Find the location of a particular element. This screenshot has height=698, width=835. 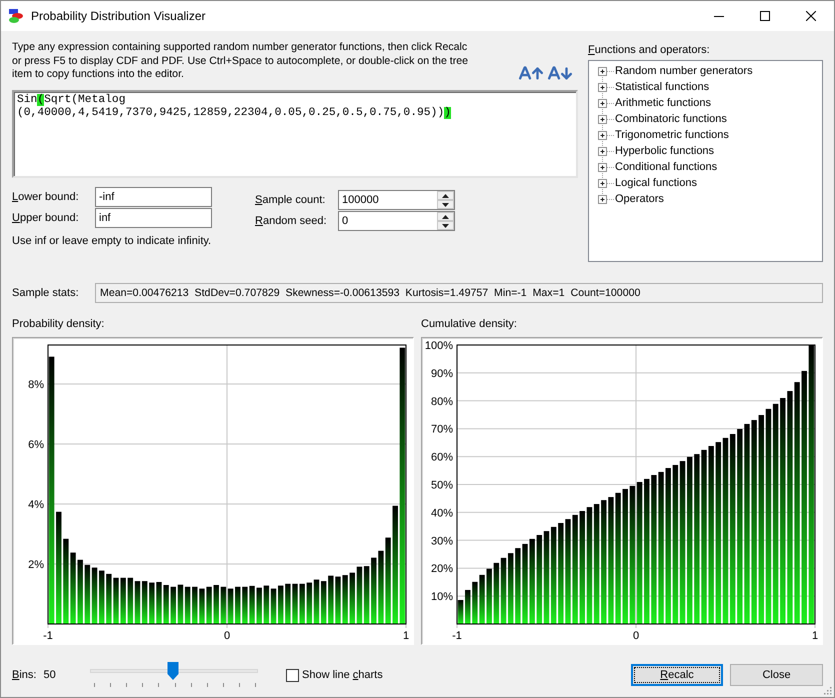

tree-item: Logical functions is located at coordinates (656, 183).